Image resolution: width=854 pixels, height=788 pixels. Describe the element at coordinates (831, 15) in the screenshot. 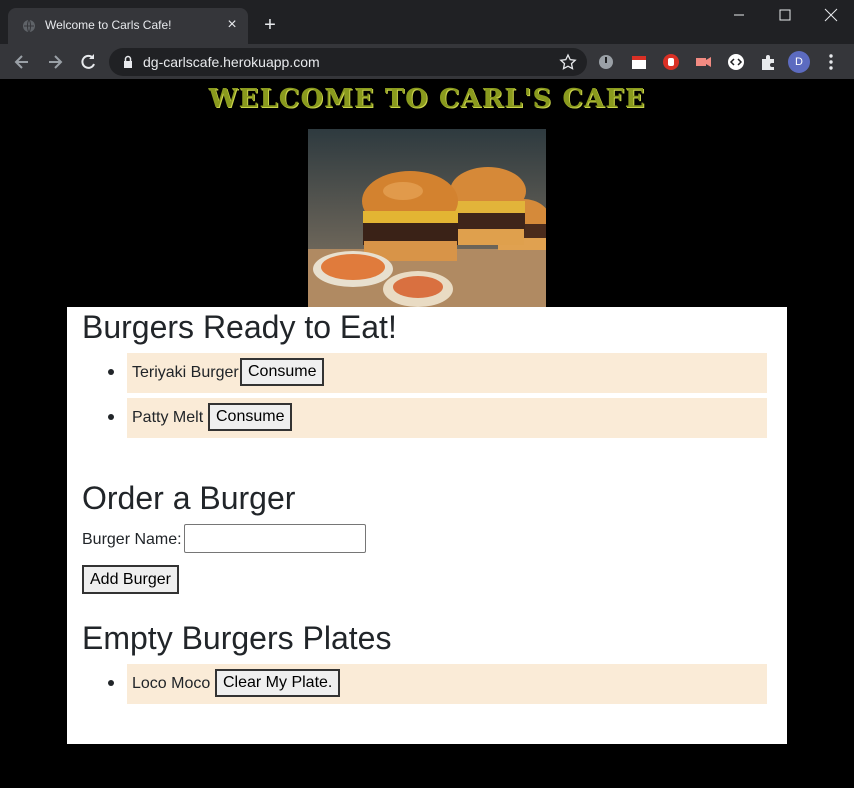

I see `close-window-icon` at that location.